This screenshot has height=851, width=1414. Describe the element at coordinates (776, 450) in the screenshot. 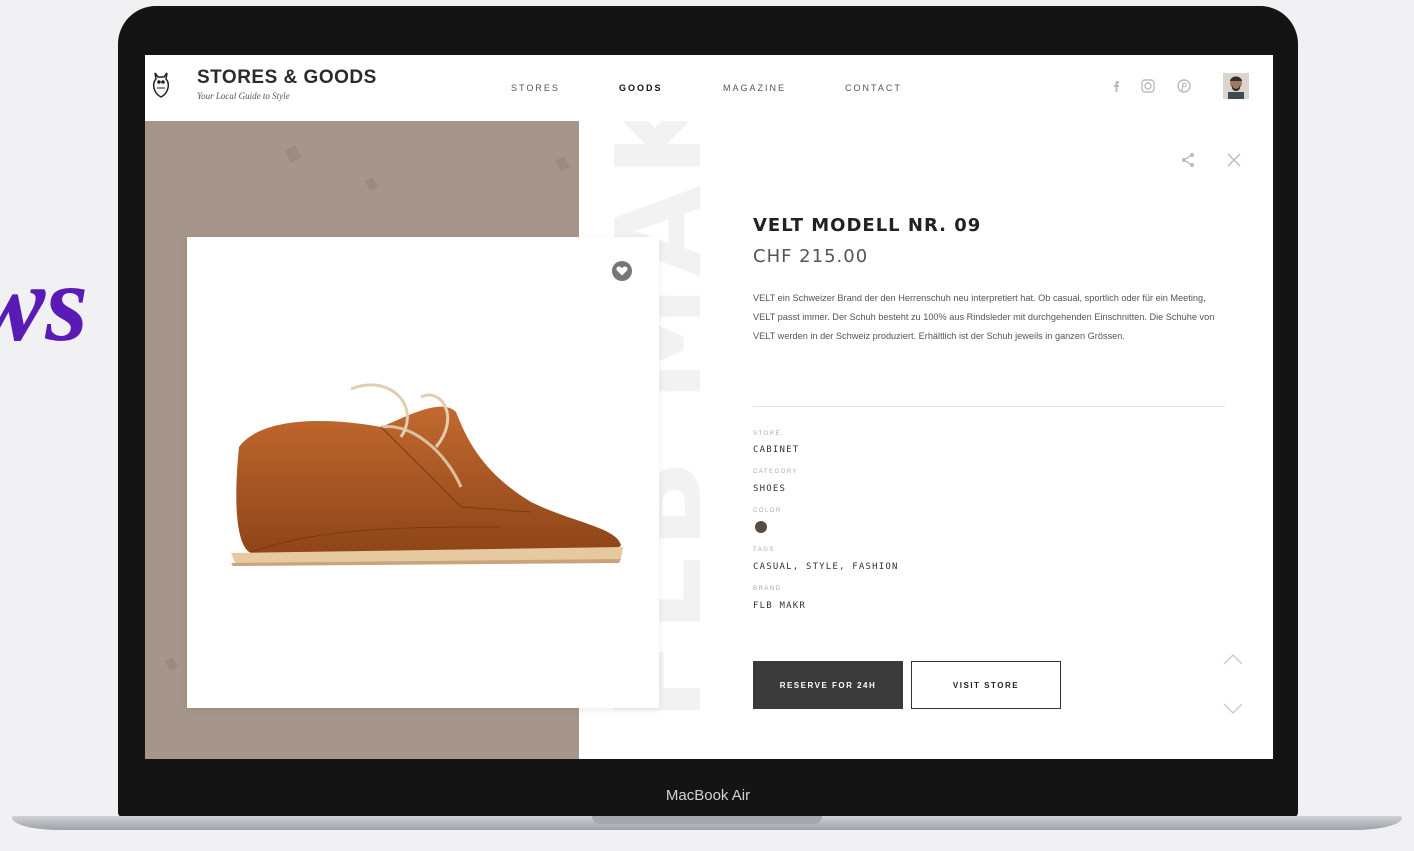

I see `store-value: CABINET` at that location.